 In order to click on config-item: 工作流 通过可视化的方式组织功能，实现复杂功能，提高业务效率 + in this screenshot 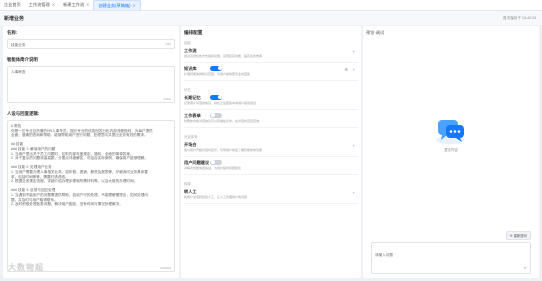, I will do `click(271, 55)`.